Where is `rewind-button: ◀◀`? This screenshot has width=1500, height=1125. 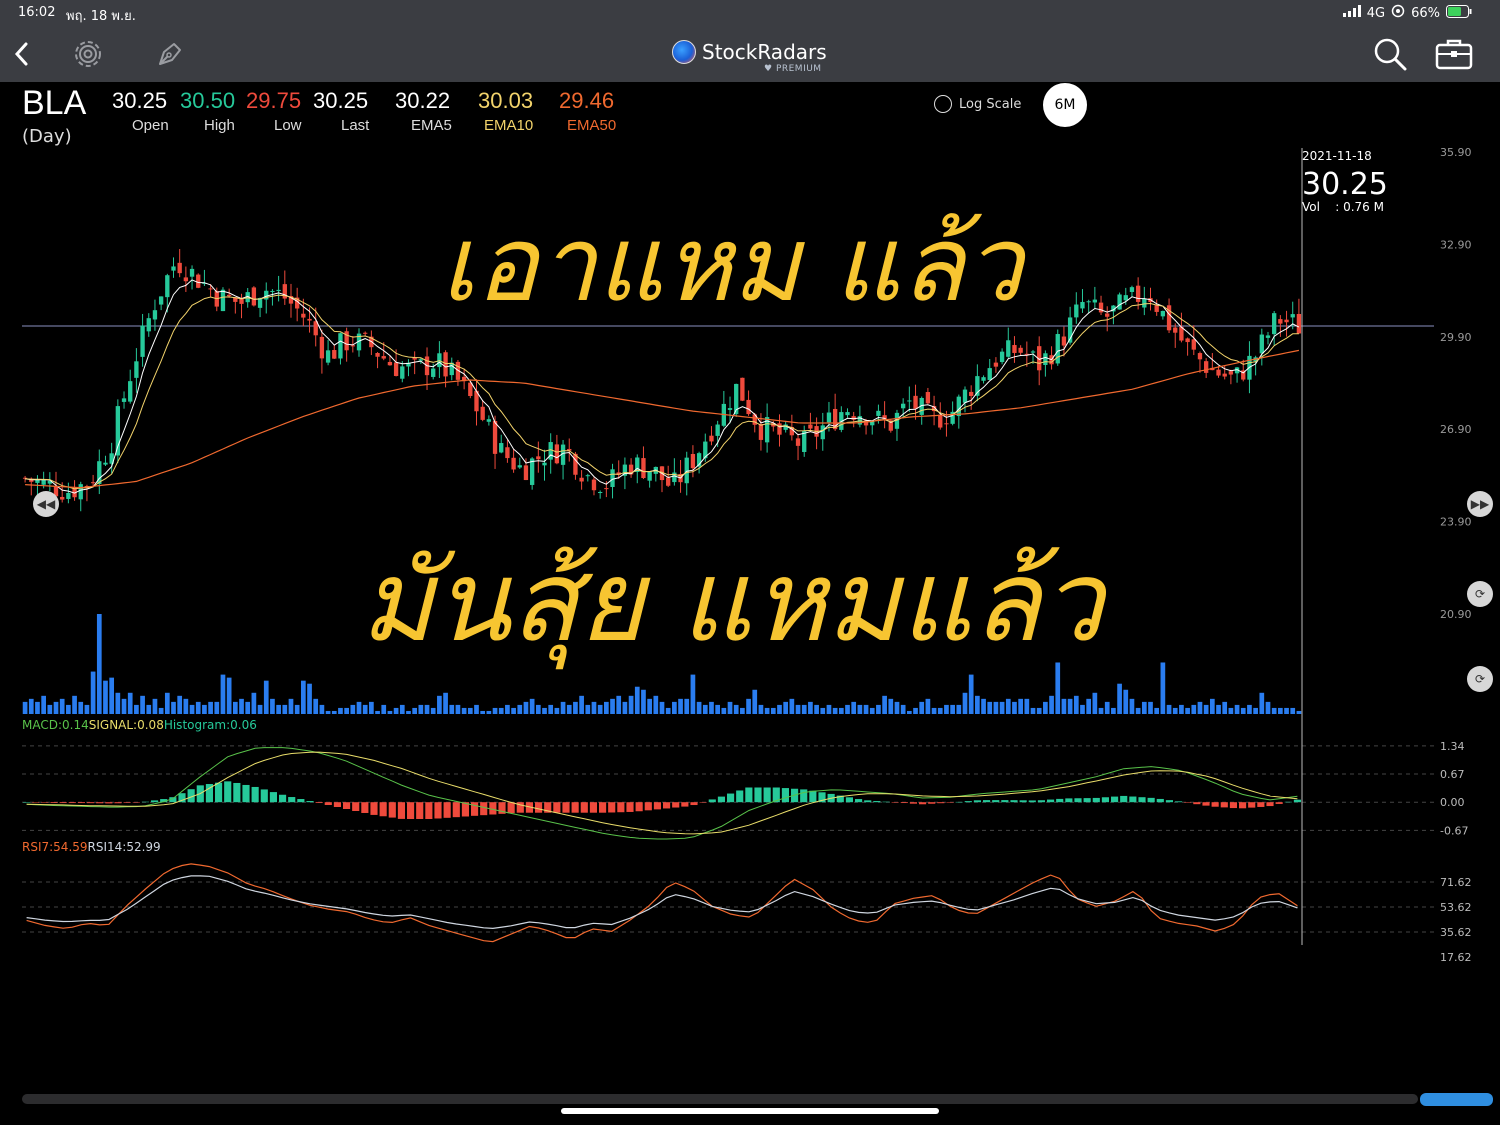
rewind-button: ◀◀ is located at coordinates (46, 504).